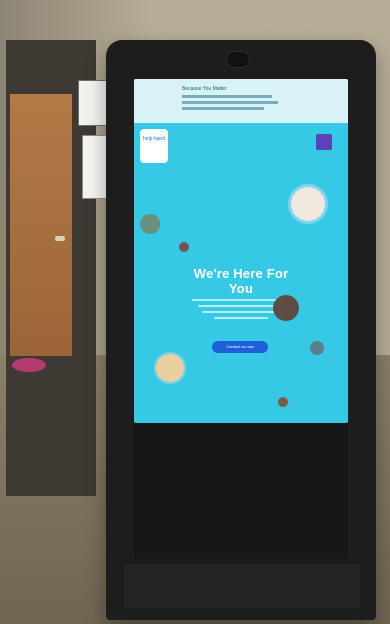 The width and height of the screenshot is (390, 624). What do you see at coordinates (283, 402) in the screenshot?
I see `bubble-bottom-center` at bounding box center [283, 402].